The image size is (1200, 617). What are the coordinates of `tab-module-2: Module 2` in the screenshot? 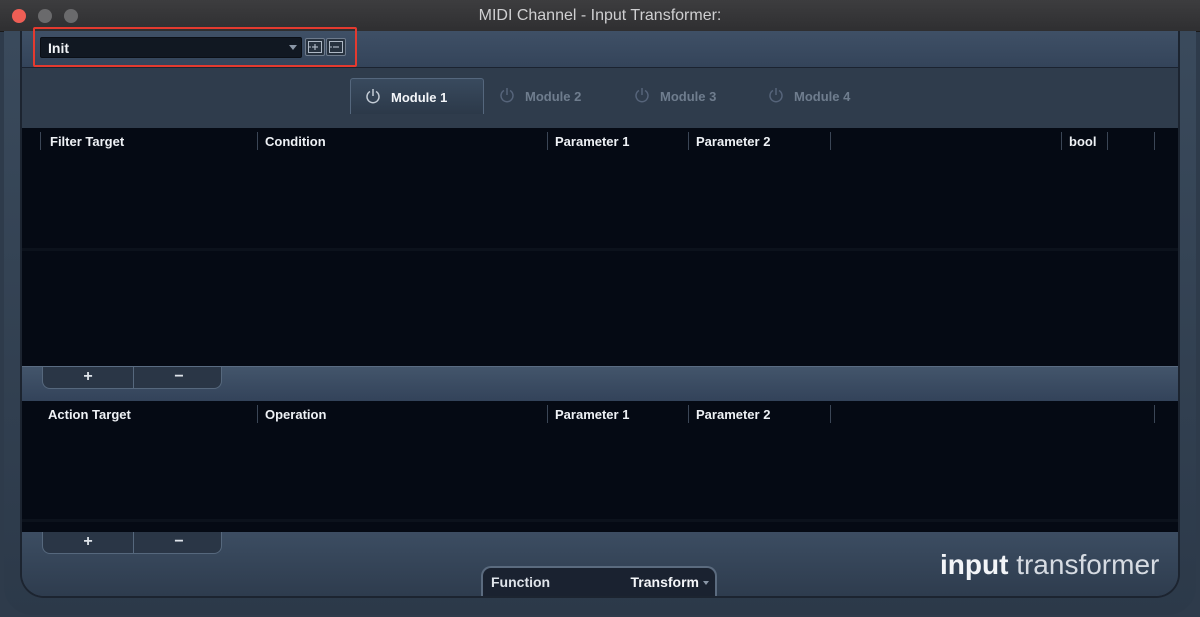 It's located at (552, 96).